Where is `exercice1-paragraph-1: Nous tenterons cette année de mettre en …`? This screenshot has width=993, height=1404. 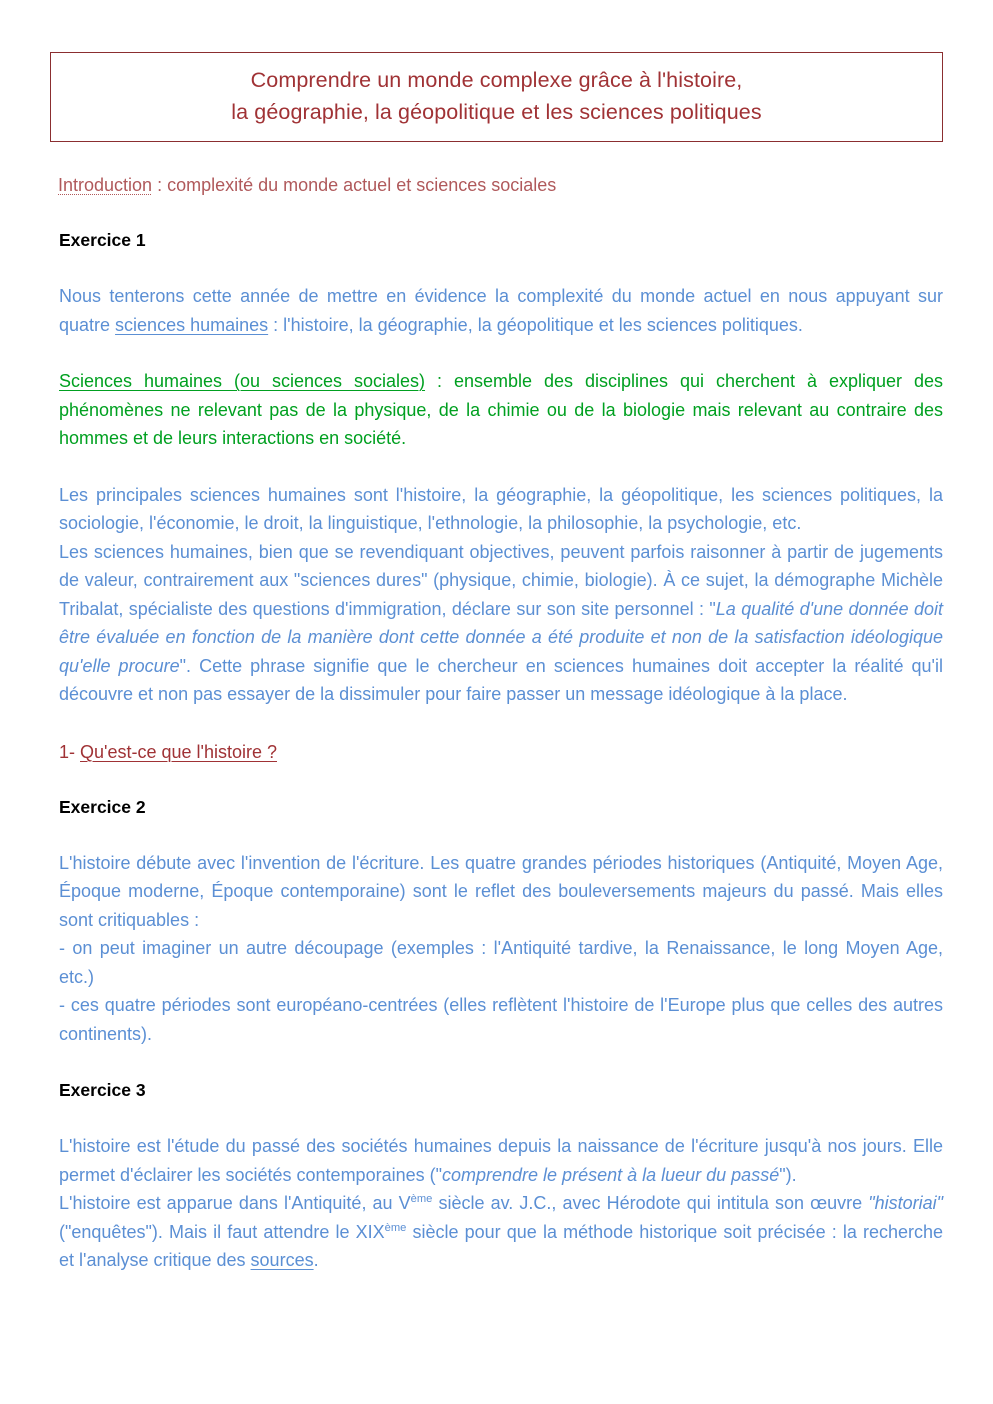 exercice1-paragraph-1: Nous tenterons cette année de mettre en … is located at coordinates (501, 310).